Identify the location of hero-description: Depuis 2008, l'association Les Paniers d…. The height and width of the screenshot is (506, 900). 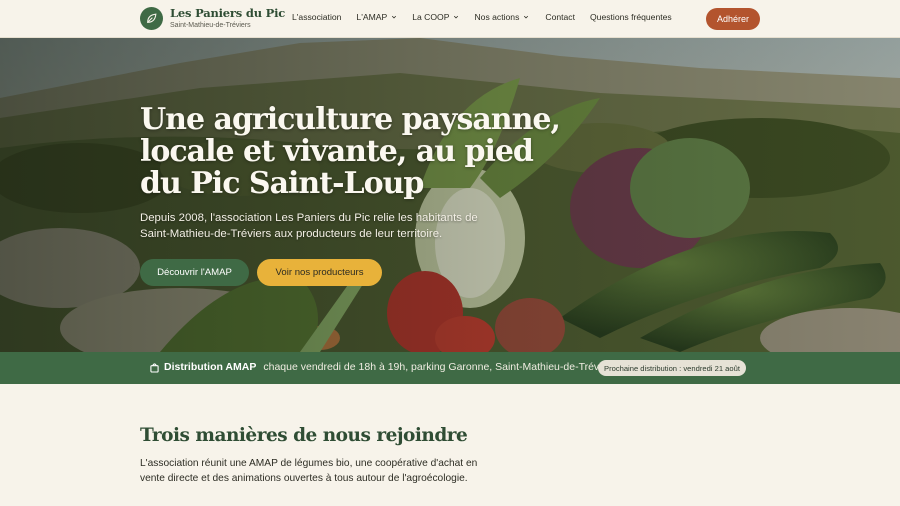
(309, 226).